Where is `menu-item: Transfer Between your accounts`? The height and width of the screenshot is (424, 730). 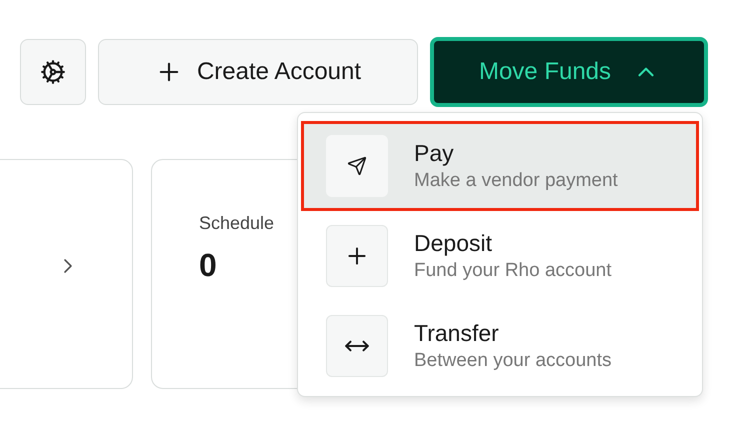
menu-item: Transfer Between your accounts is located at coordinates (500, 346).